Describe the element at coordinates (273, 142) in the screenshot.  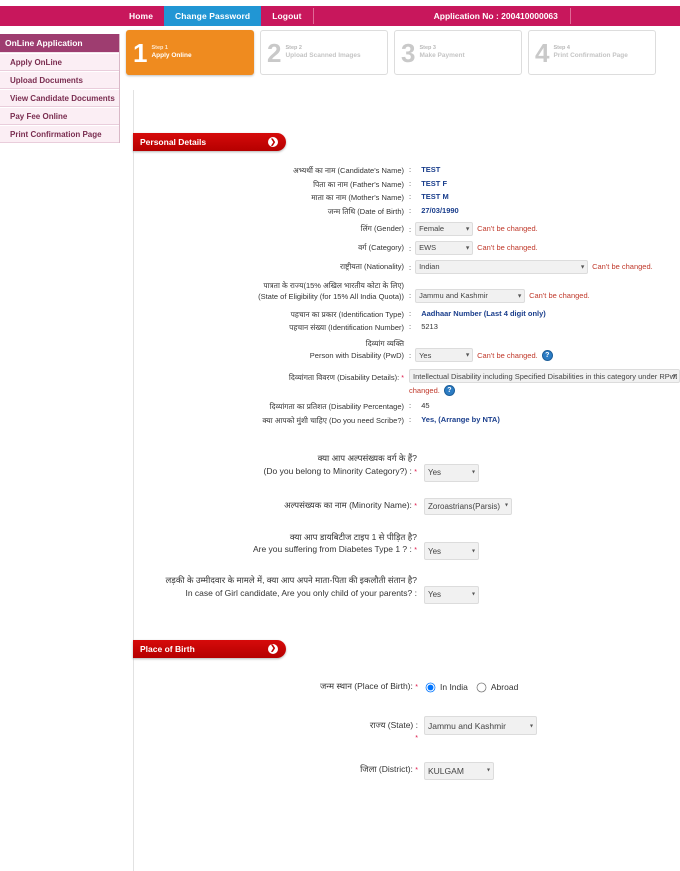
I see `chevron-right-icon: ❯` at that location.